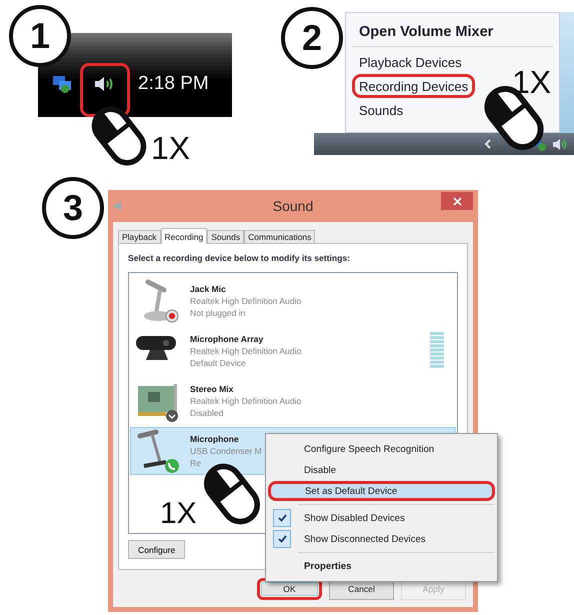 The width and height of the screenshot is (574, 615). I want to click on device-name: Stereo Mix, so click(212, 389).